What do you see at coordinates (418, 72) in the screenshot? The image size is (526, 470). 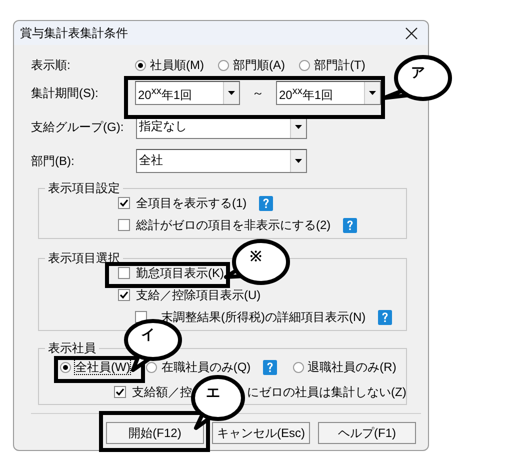 I see `callout-label: ア` at bounding box center [418, 72].